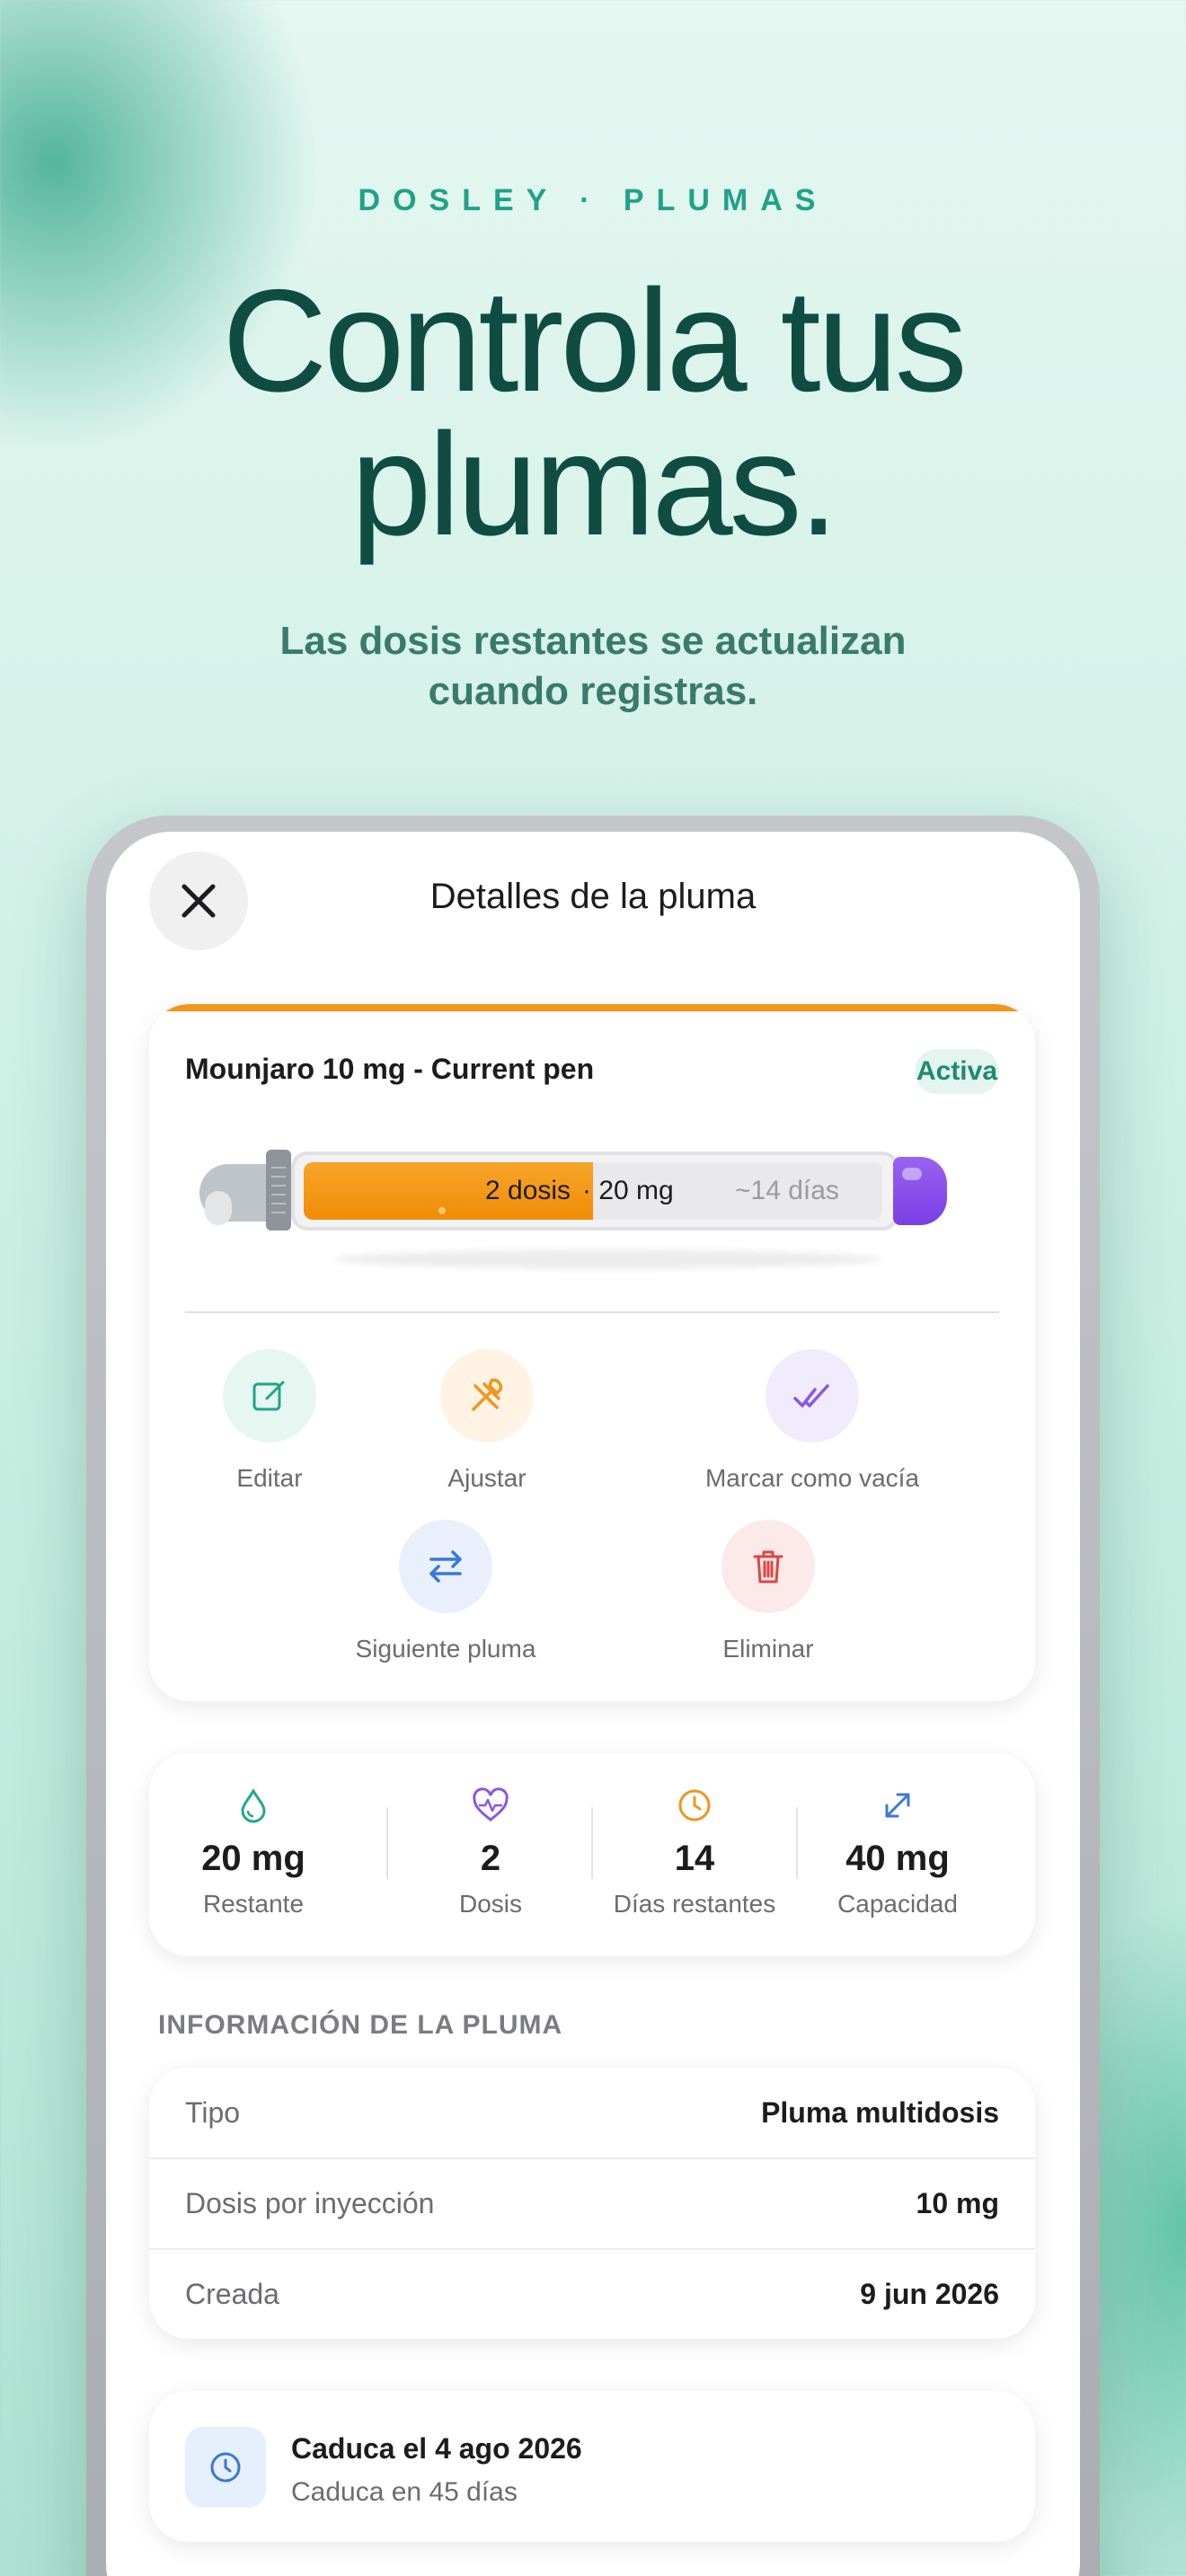 The width and height of the screenshot is (1186, 2576). Describe the element at coordinates (593, 641) in the screenshot. I see `subheadline-line-1: Las dosis restantes se actualizan` at that location.